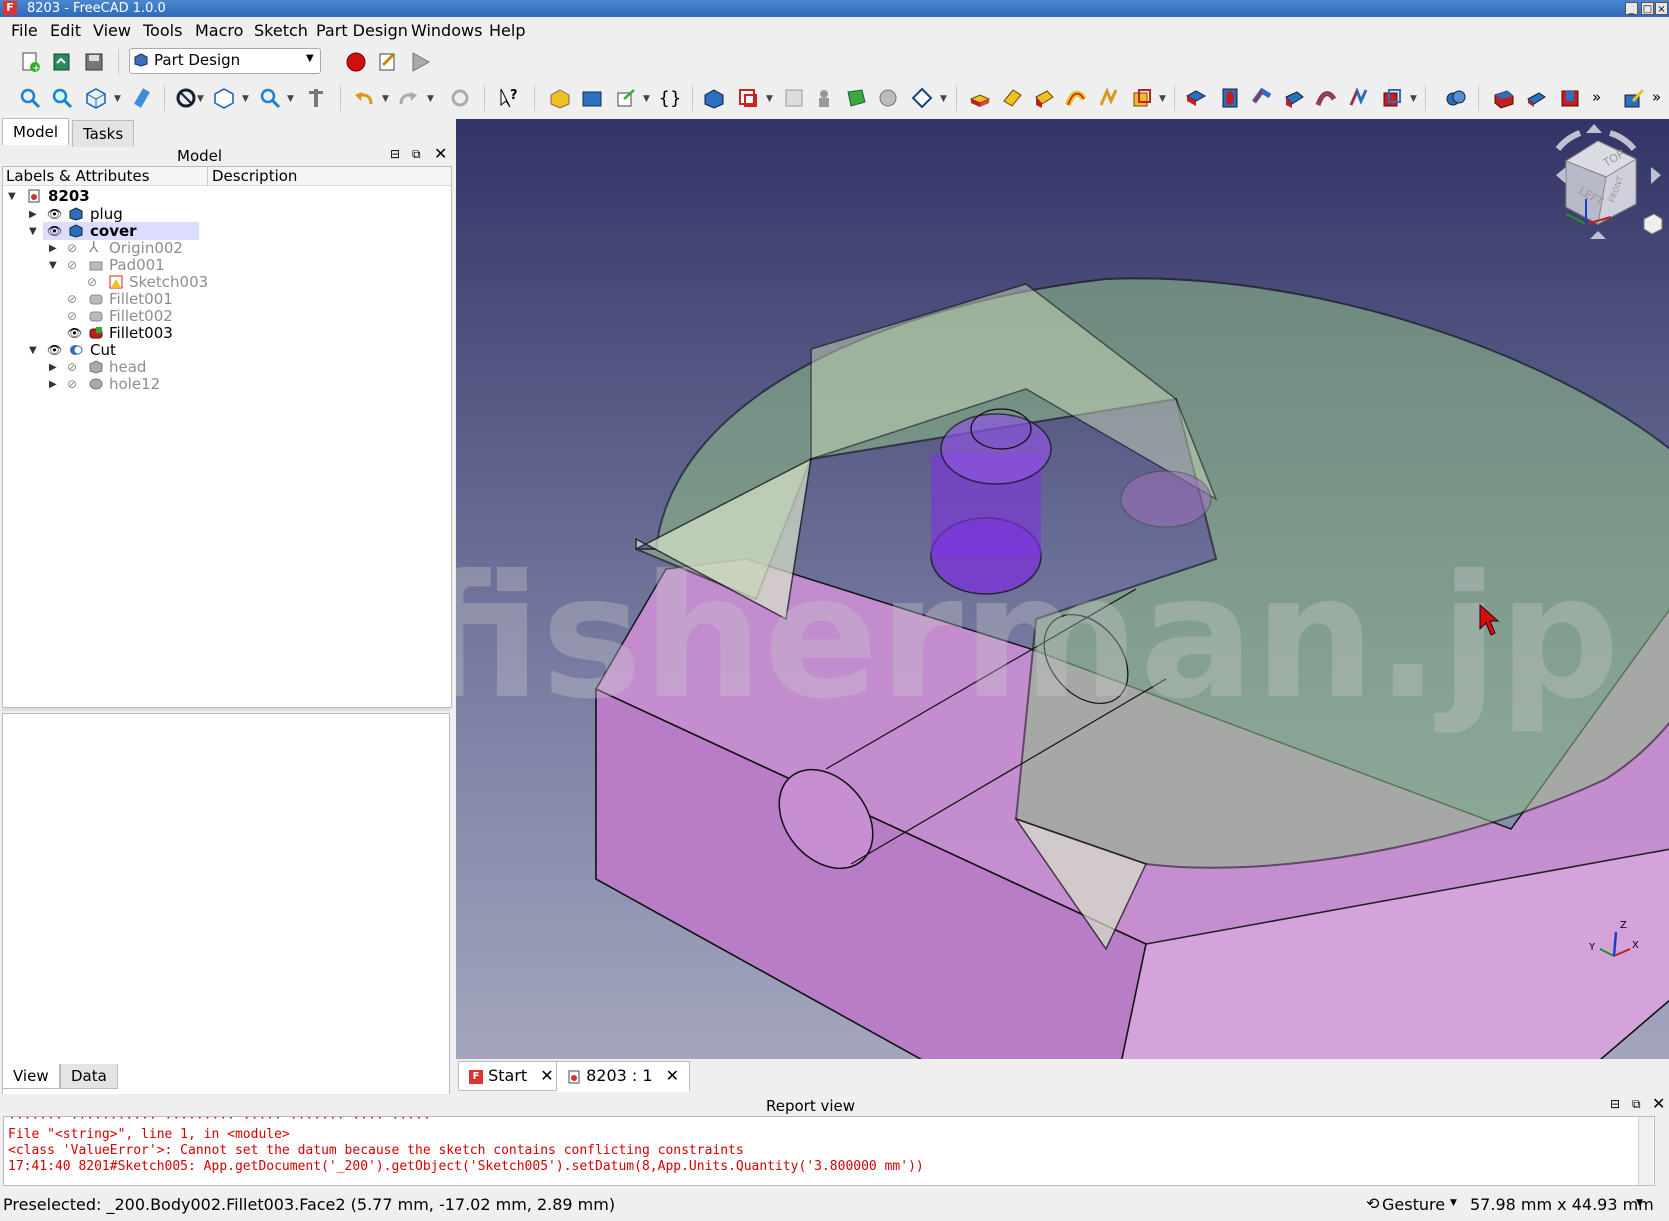  What do you see at coordinates (162, 30) in the screenshot?
I see `menu-tools: Tools` at bounding box center [162, 30].